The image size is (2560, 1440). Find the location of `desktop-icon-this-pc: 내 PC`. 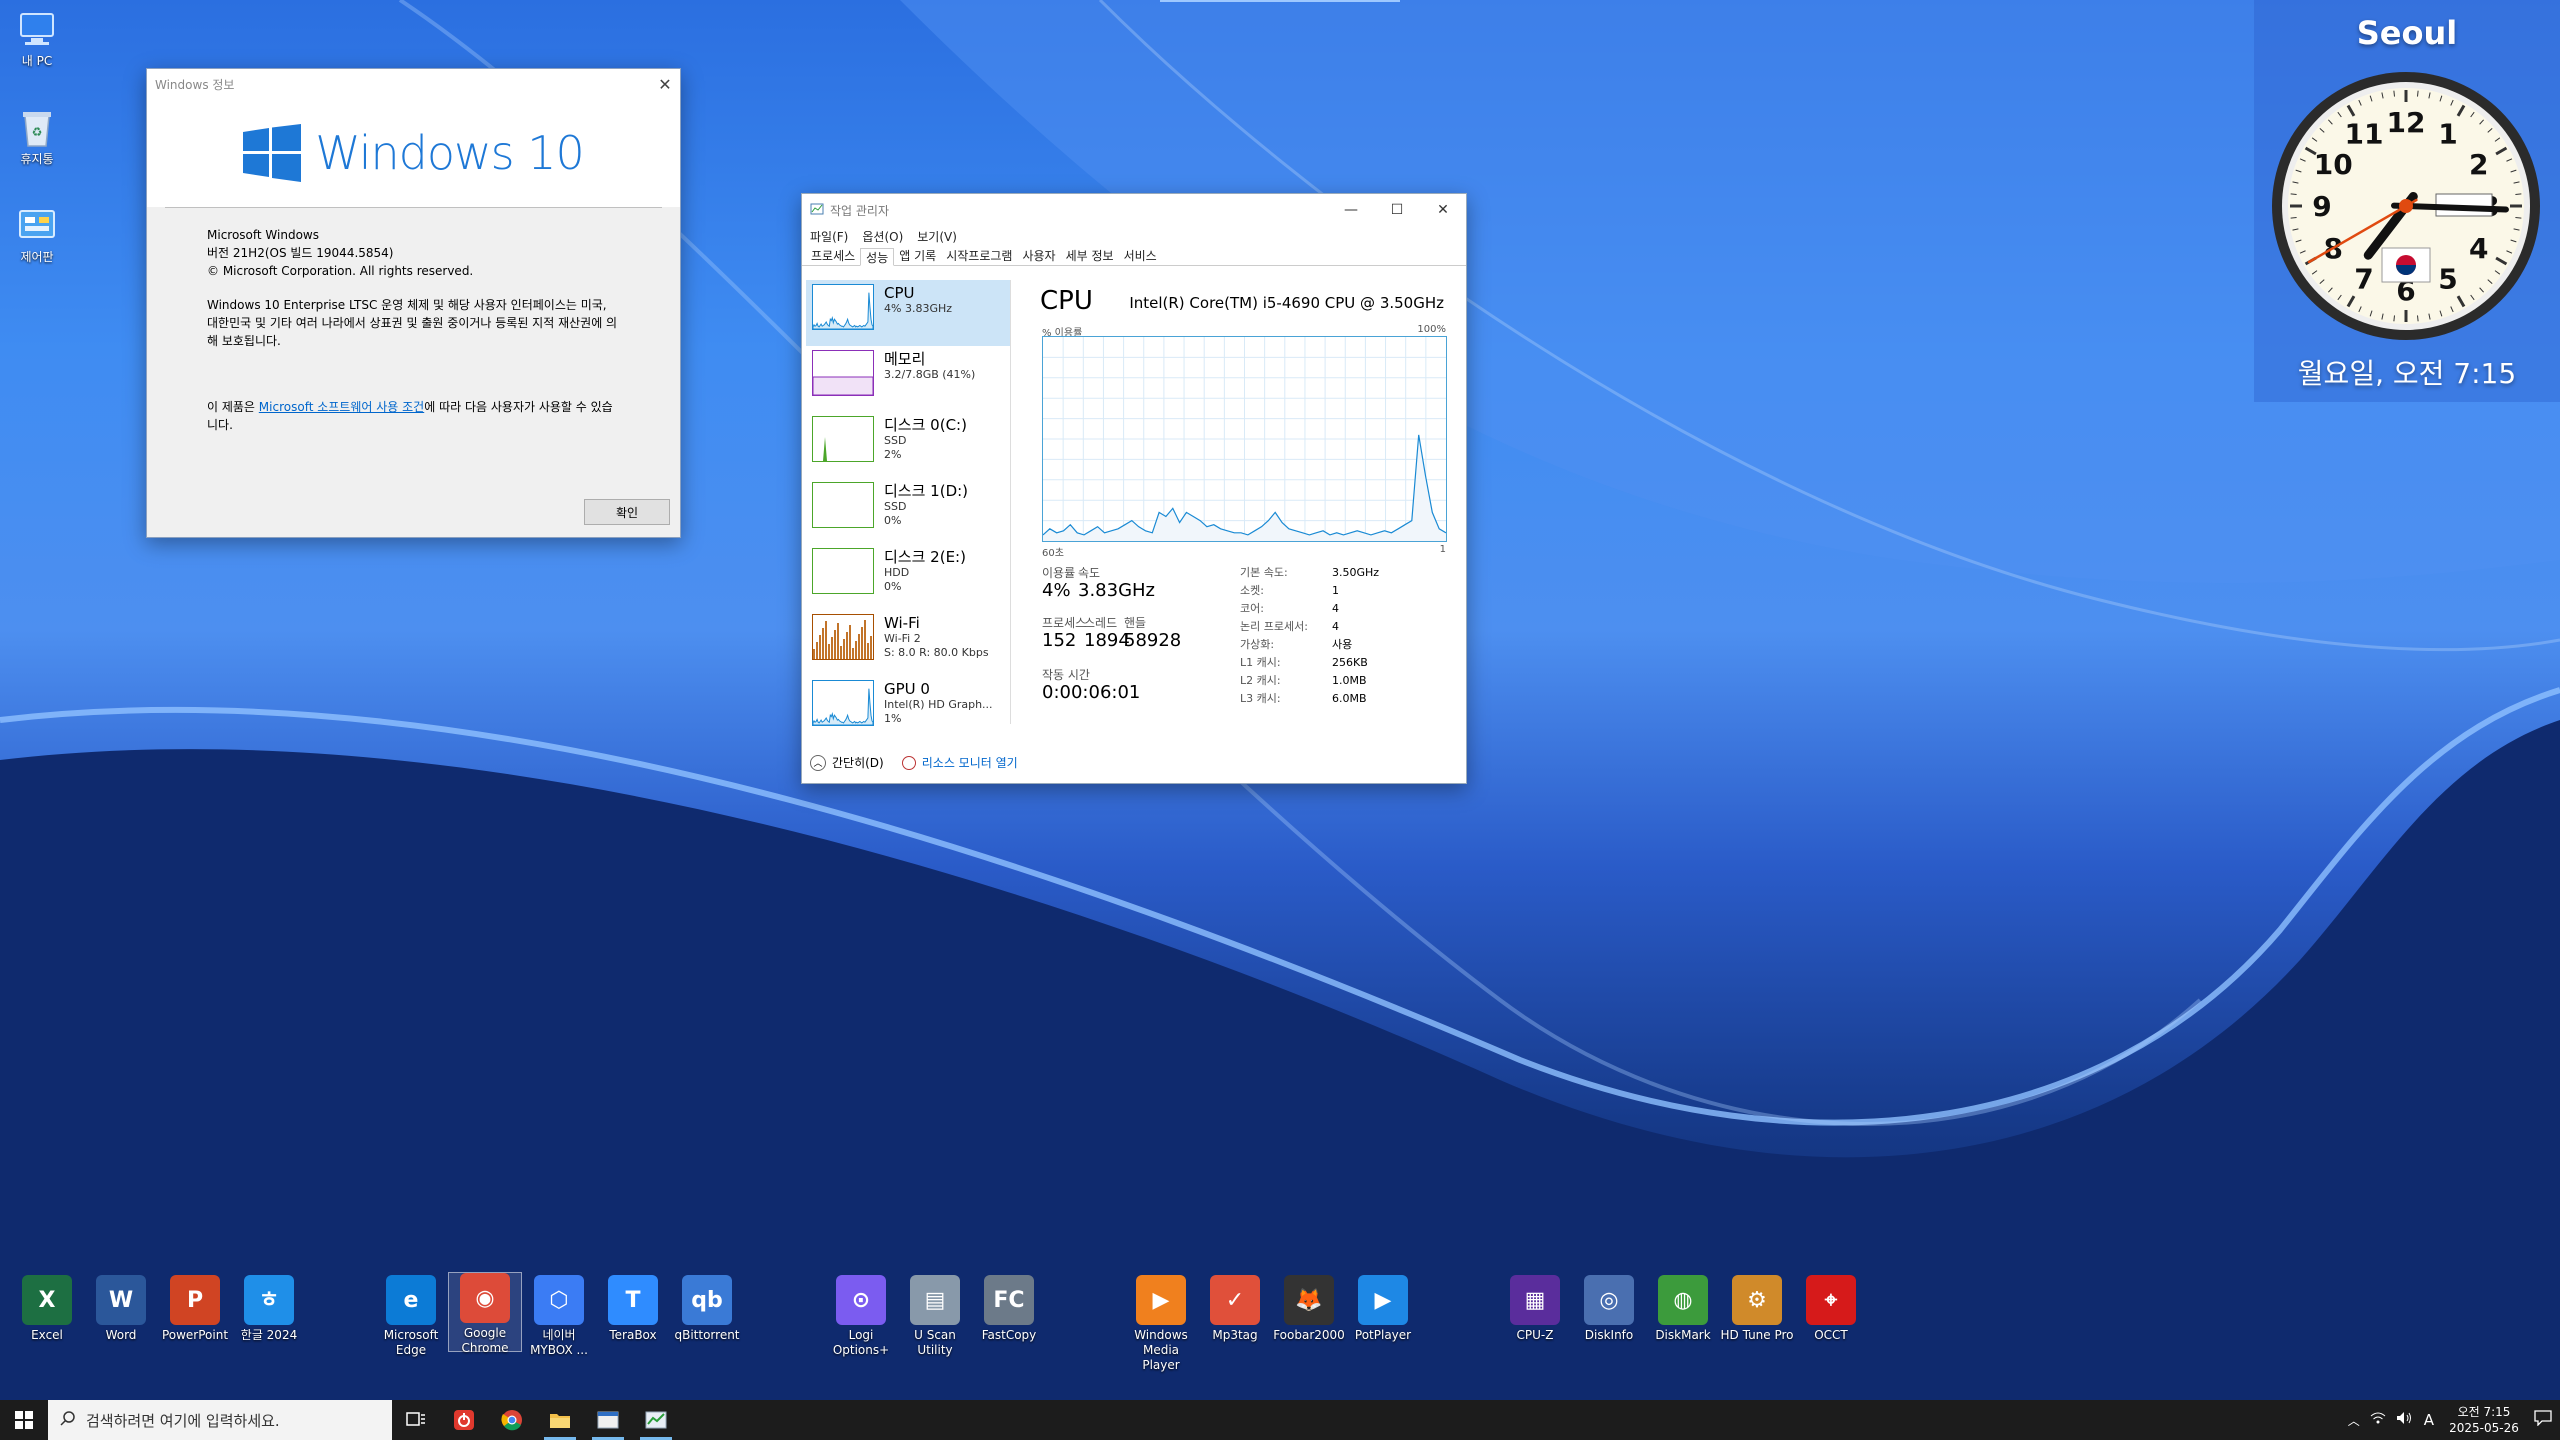

desktop-icon-this-pc: 내 PC is located at coordinates (37, 38).